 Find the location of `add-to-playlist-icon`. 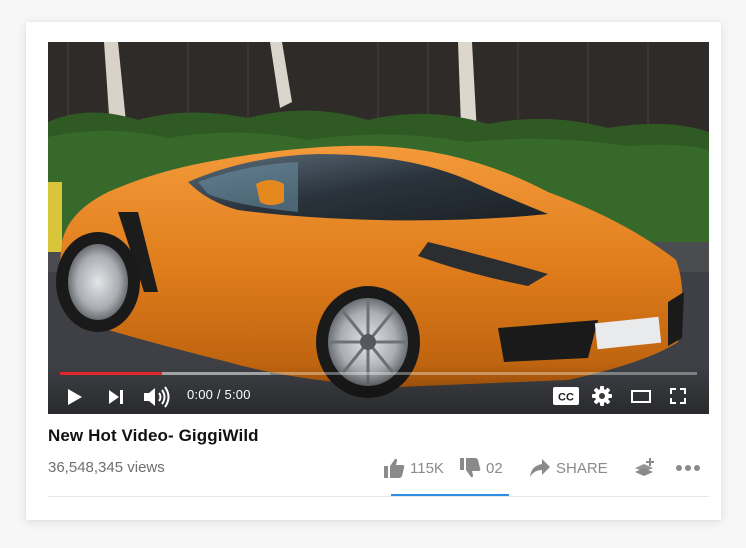

add-to-playlist-icon is located at coordinates (644, 467).